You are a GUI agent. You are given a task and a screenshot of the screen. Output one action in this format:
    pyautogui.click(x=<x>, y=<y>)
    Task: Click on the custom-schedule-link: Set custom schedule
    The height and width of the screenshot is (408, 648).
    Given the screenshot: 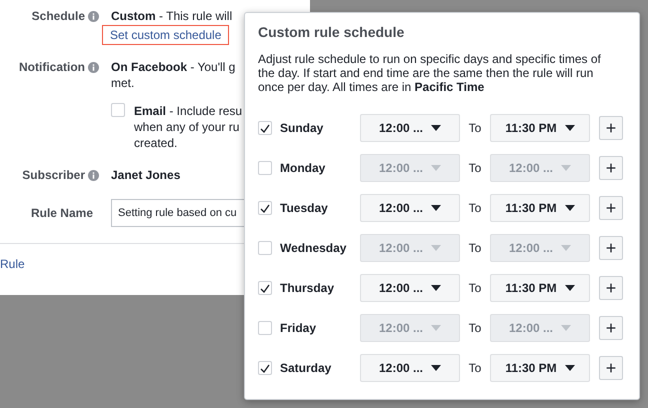 What is the action you would take?
    pyautogui.click(x=166, y=35)
    